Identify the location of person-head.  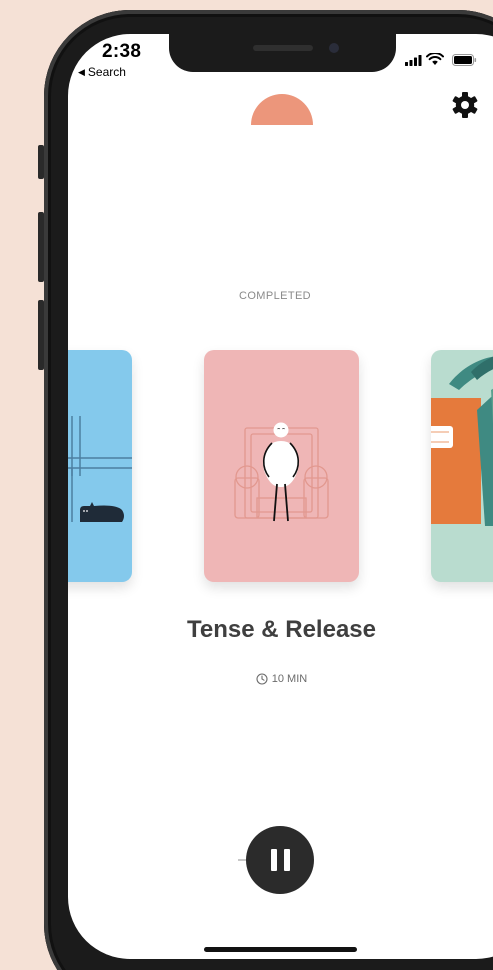
(281, 430).